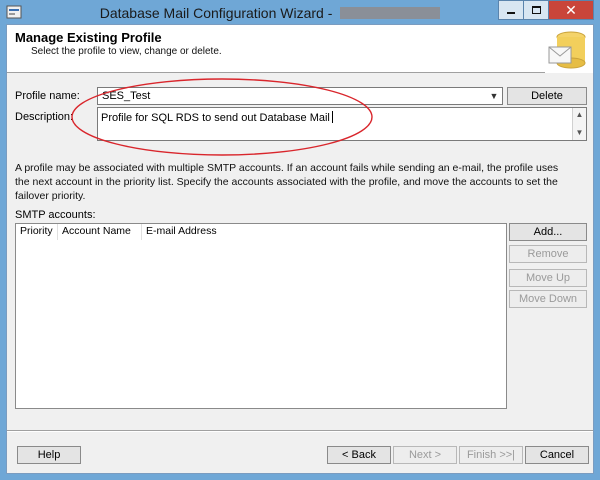 Image resolution: width=600 pixels, height=480 pixels. I want to click on window-title-text: Database Mail Configuration Wizard -, so click(218, 13).